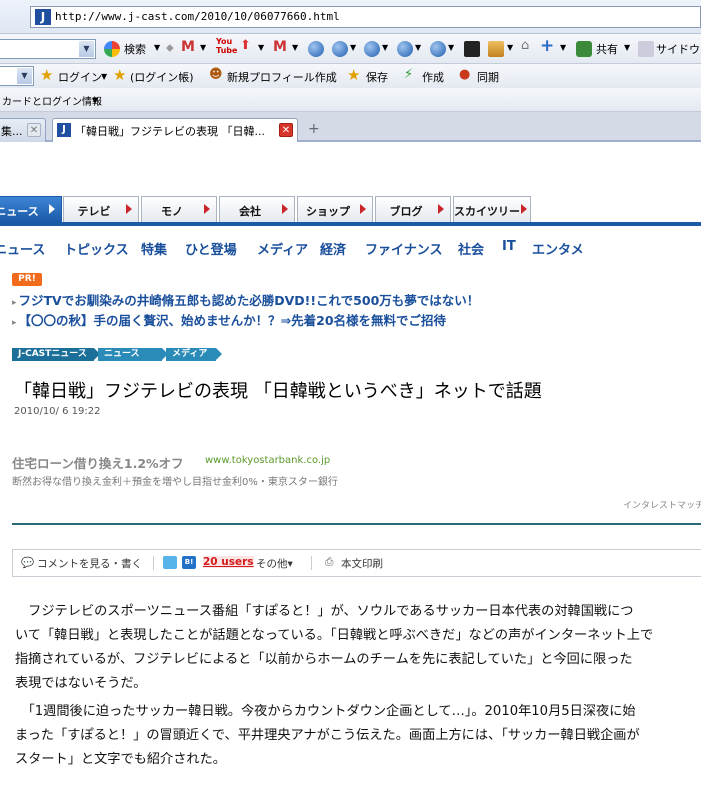  Describe the element at coordinates (496, 49) in the screenshot. I see `bookmark-icon` at that location.